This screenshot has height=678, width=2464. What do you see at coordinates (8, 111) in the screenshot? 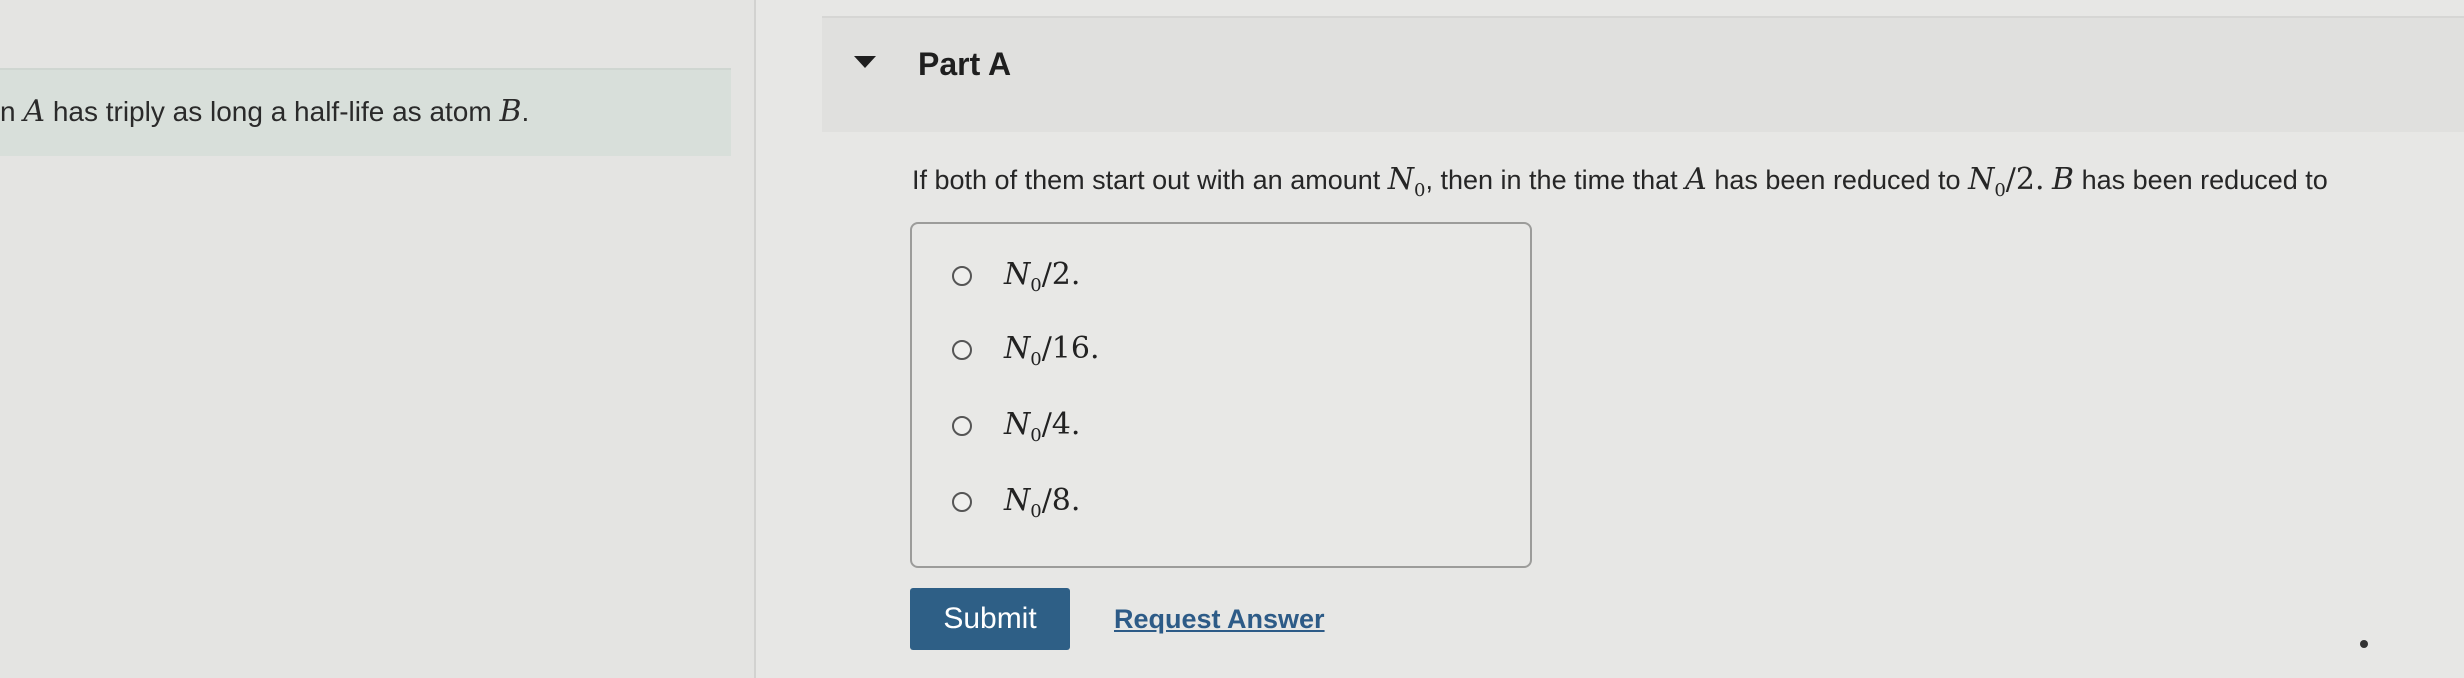
I see `problem-prefix: n` at bounding box center [8, 111].